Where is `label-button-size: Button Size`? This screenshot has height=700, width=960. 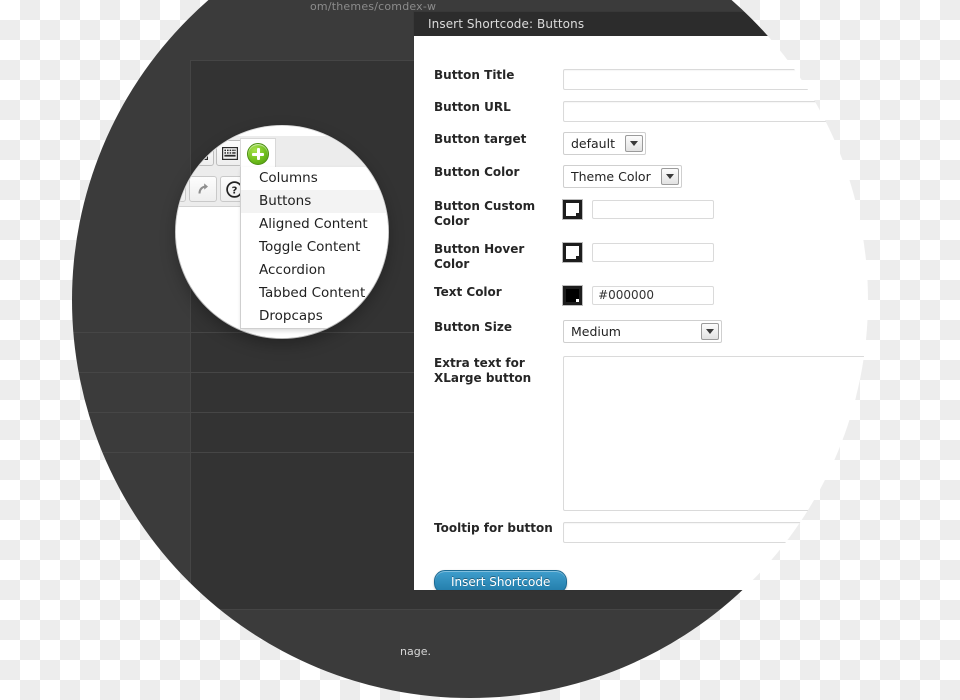
label-button-size: Button Size is located at coordinates (473, 327).